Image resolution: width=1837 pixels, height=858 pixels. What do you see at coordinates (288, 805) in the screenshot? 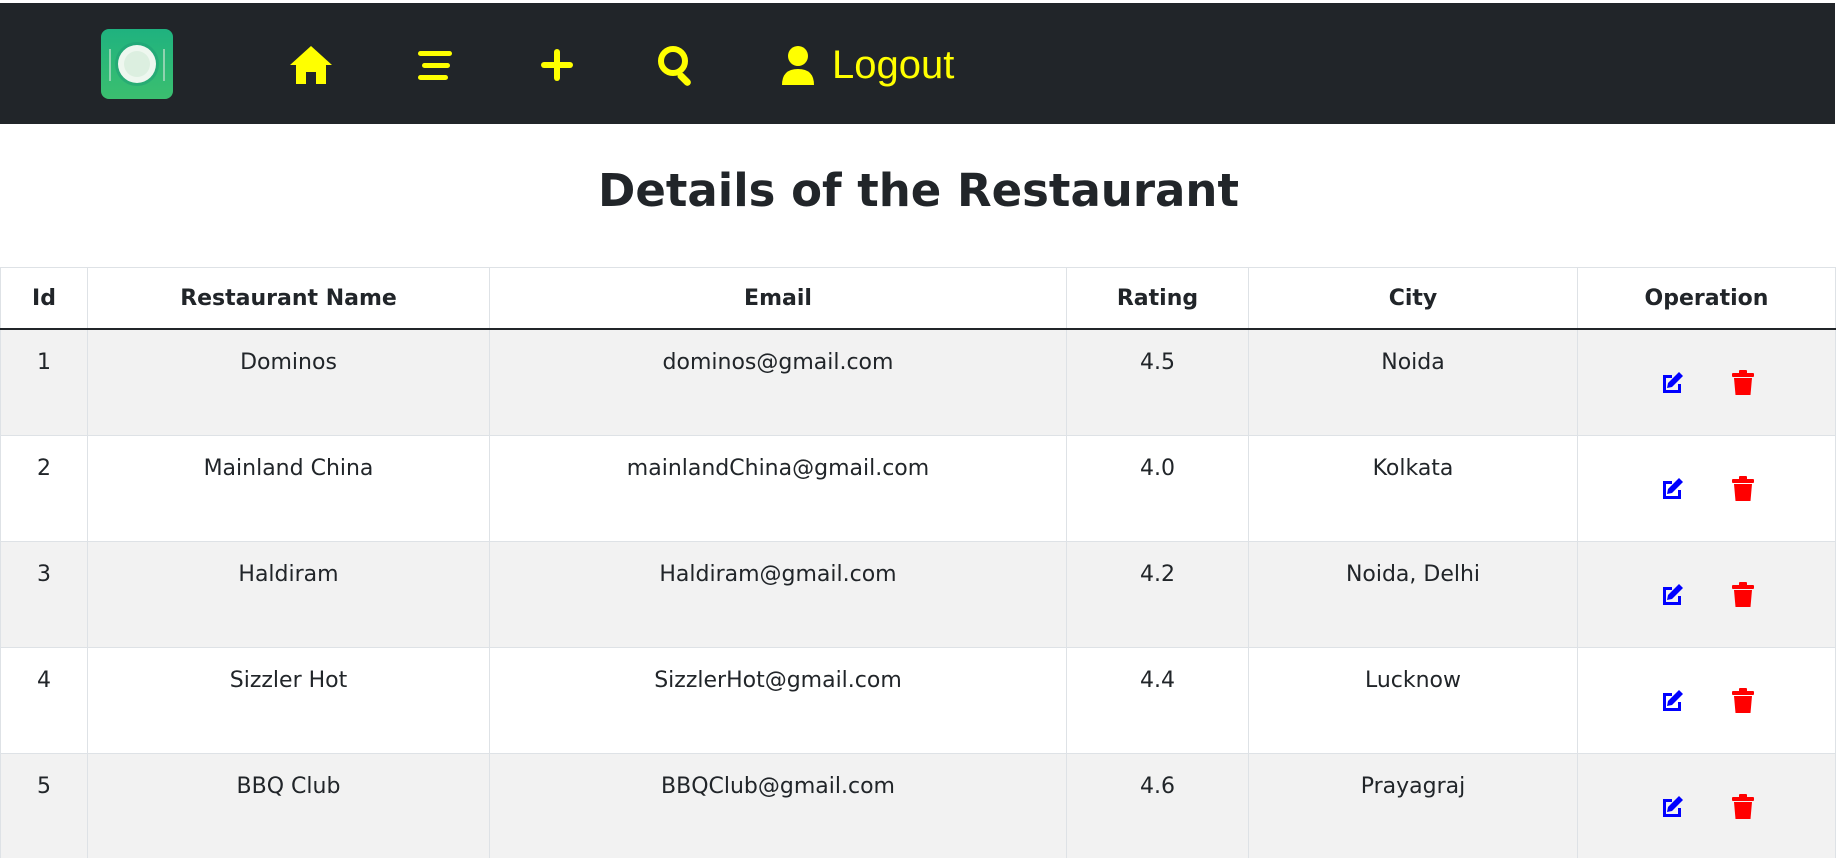
I see `cell-restaurant-name: BBQ Club` at bounding box center [288, 805].